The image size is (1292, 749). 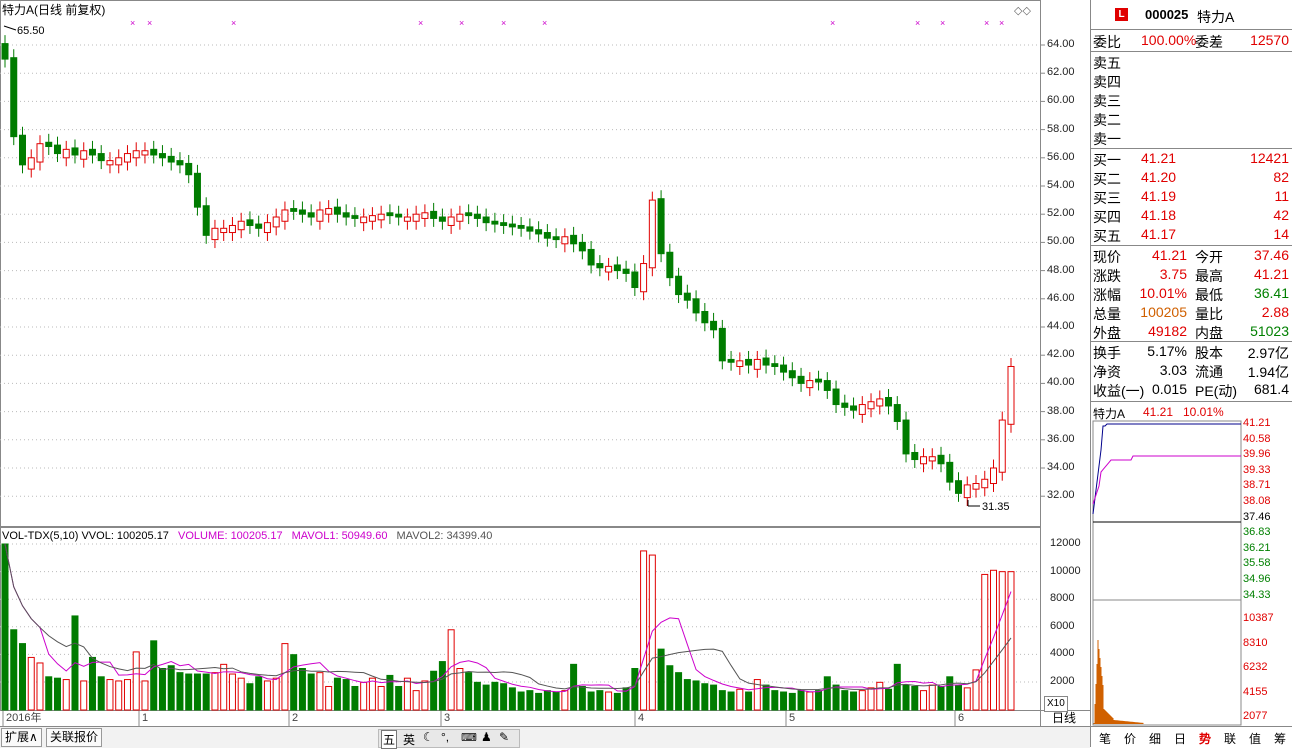 What do you see at coordinates (1163, 312) in the screenshot?
I see `stat-value: 100205` at bounding box center [1163, 312].